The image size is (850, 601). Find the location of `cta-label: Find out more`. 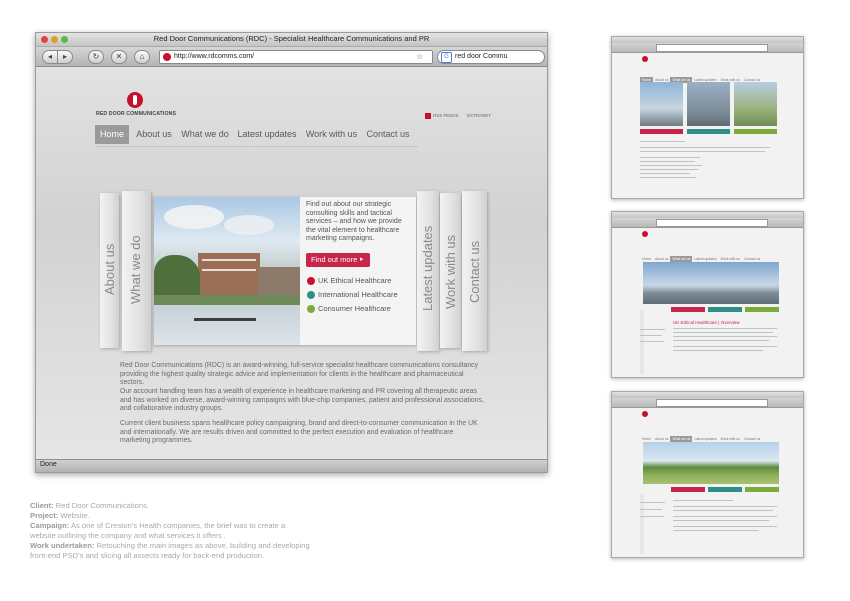

cta-label: Find out more is located at coordinates (334, 259).